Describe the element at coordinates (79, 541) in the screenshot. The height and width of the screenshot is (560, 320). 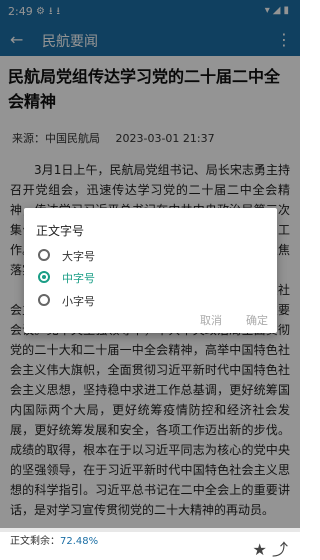
I see `progress-value: 72.48%` at that location.